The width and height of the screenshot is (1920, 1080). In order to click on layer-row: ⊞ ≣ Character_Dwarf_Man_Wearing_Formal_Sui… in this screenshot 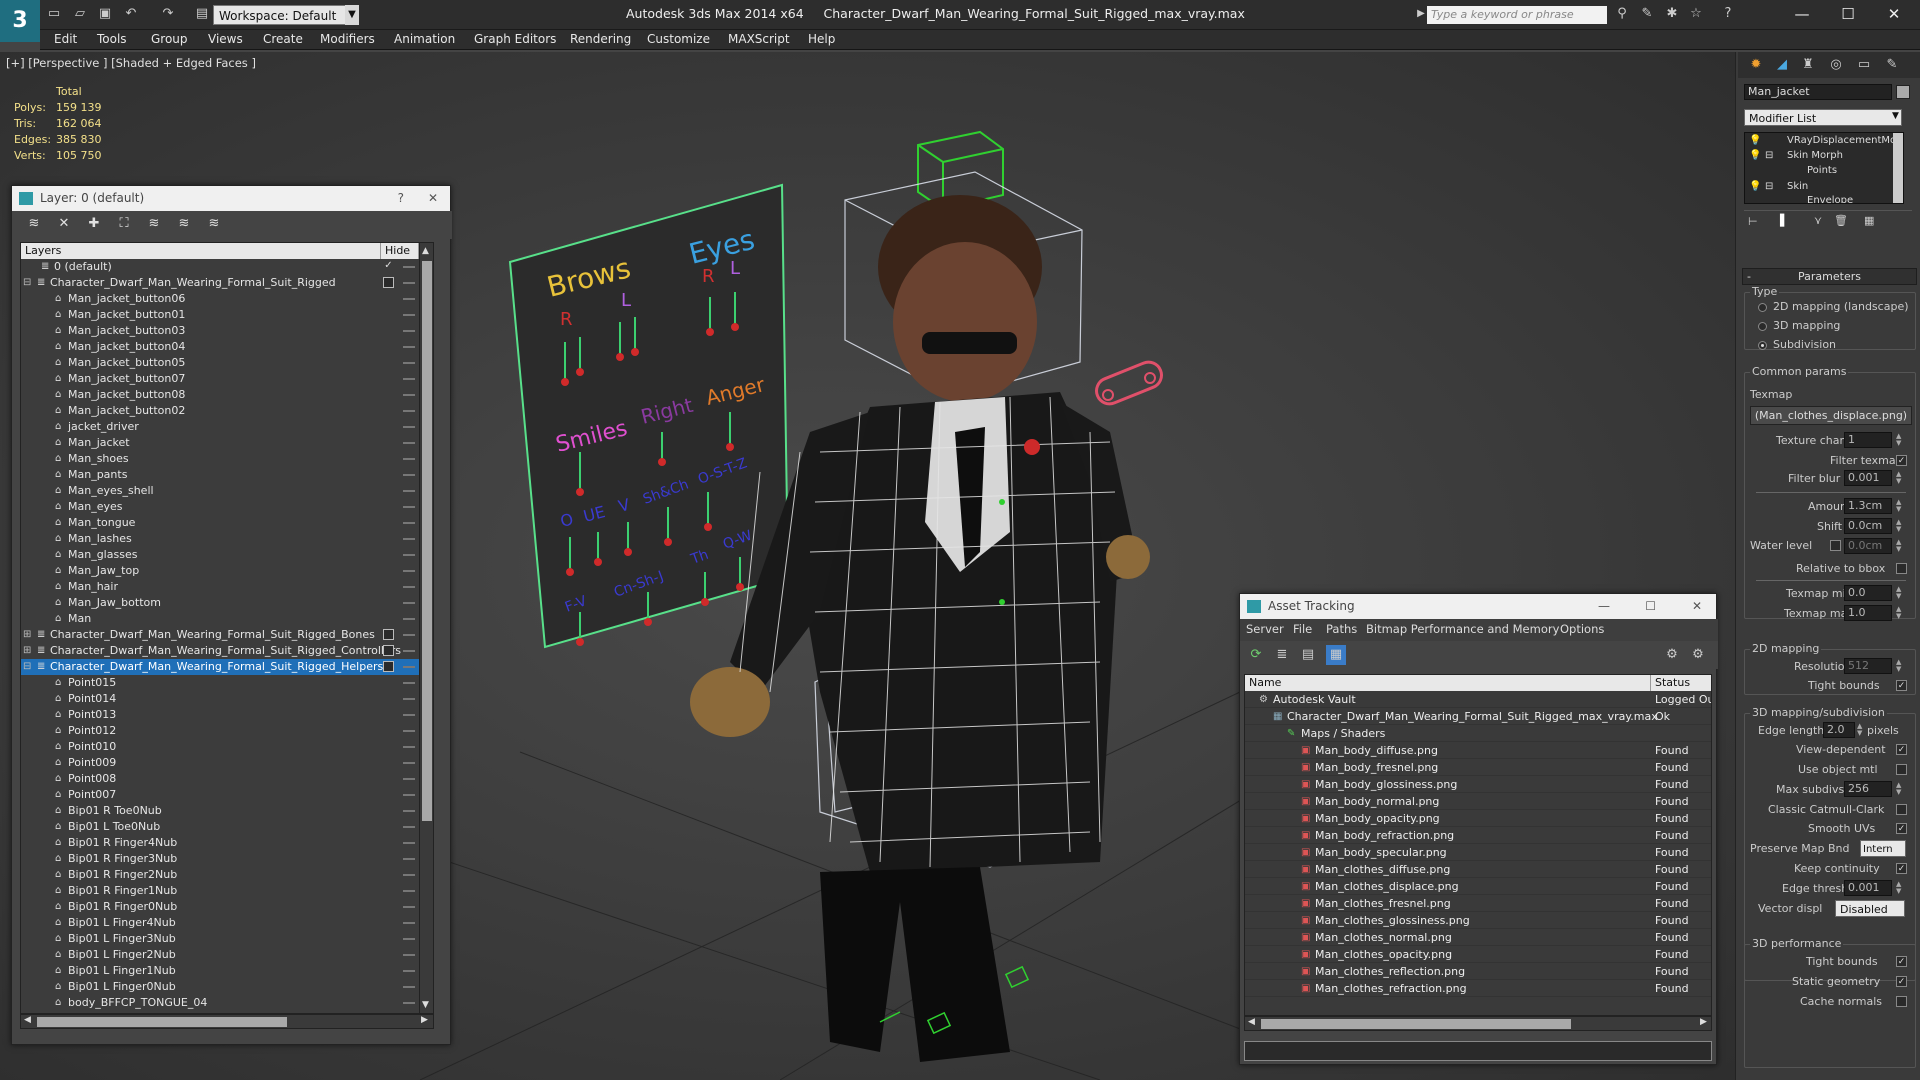, I will do `click(220, 651)`.